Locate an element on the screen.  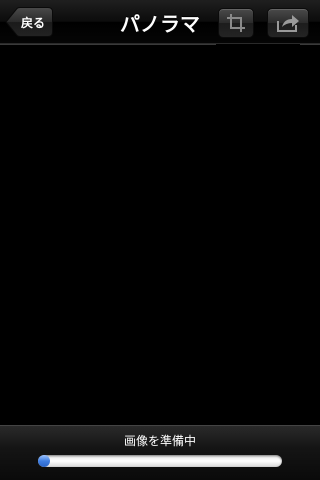
progress-bar is located at coordinates (160, 461).